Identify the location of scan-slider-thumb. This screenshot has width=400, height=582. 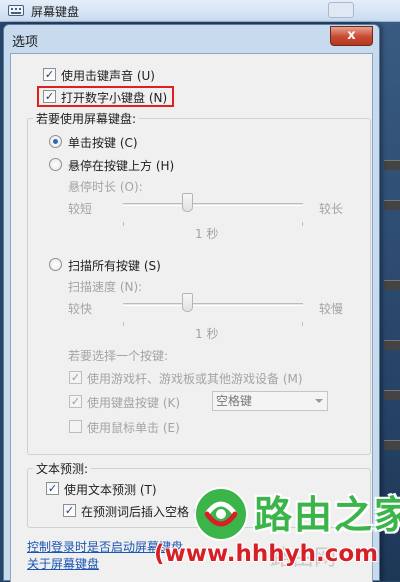
(187, 302).